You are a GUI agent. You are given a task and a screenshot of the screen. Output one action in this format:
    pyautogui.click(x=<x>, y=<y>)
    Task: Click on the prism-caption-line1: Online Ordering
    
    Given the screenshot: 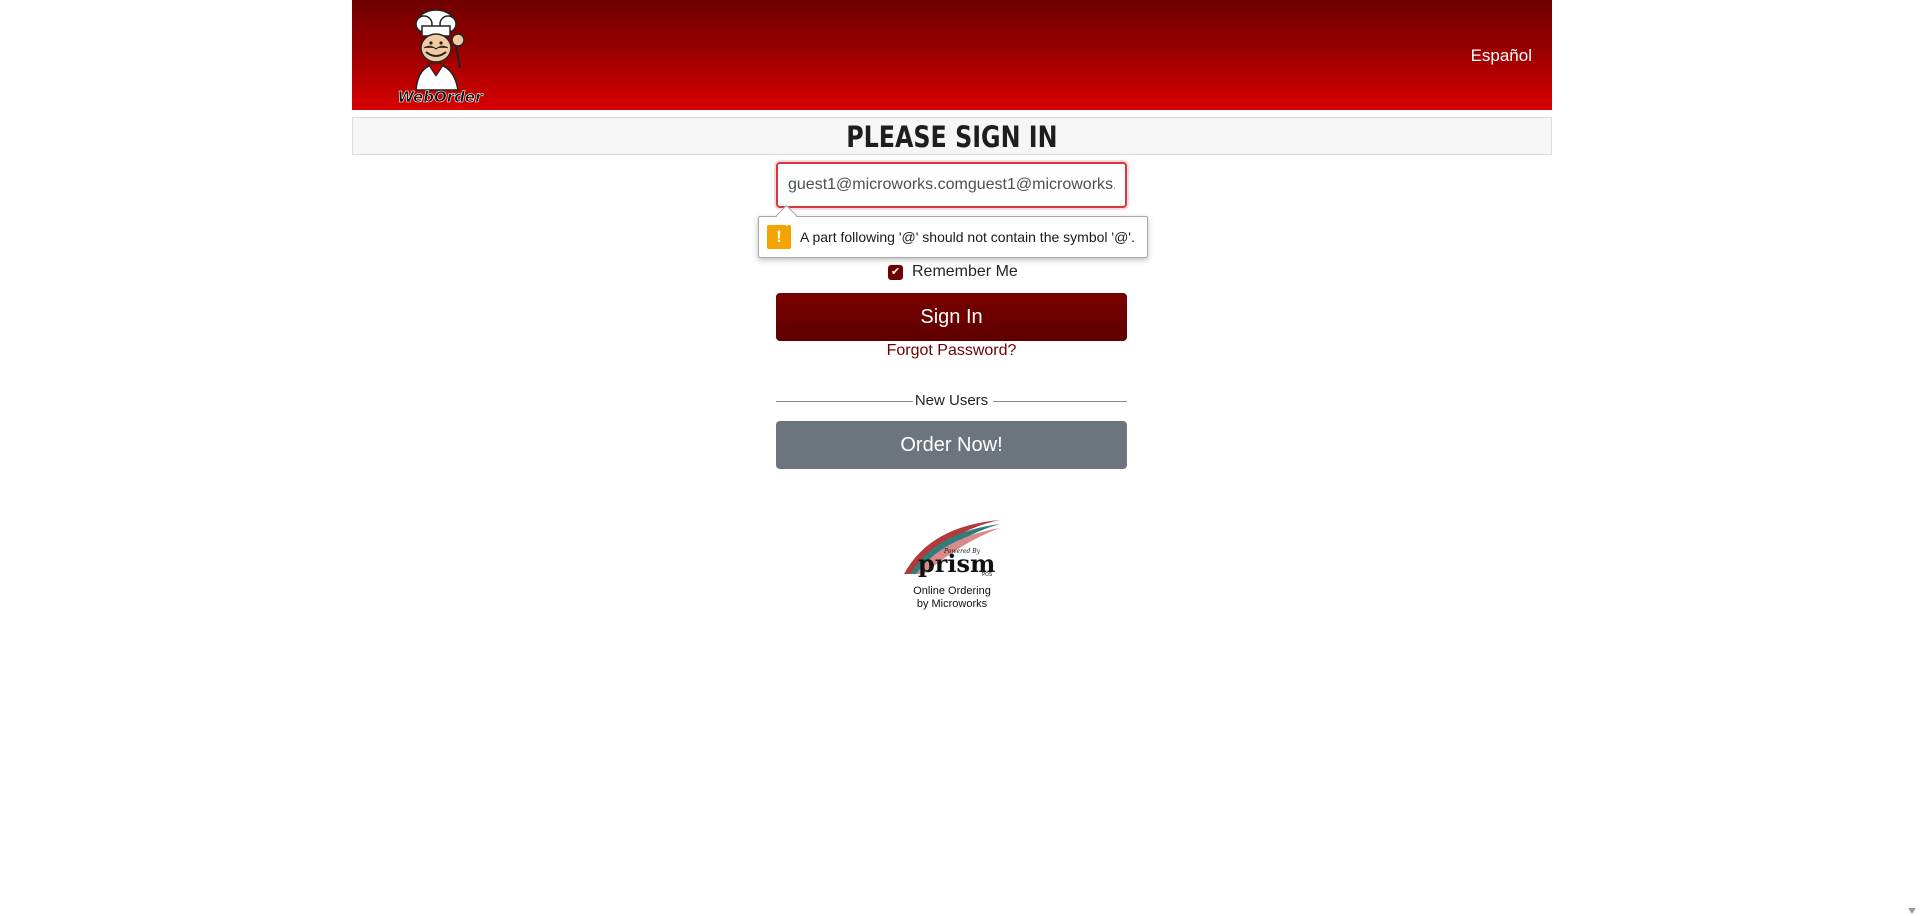 What is the action you would take?
    pyautogui.click(x=952, y=591)
    